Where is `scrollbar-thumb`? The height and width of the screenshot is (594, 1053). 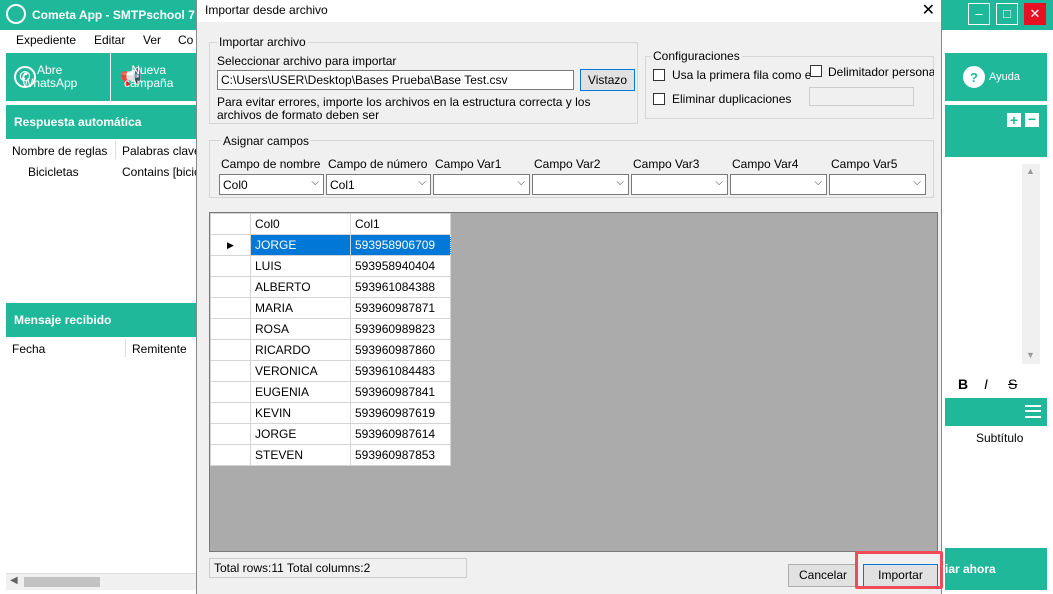 scrollbar-thumb is located at coordinates (62, 582).